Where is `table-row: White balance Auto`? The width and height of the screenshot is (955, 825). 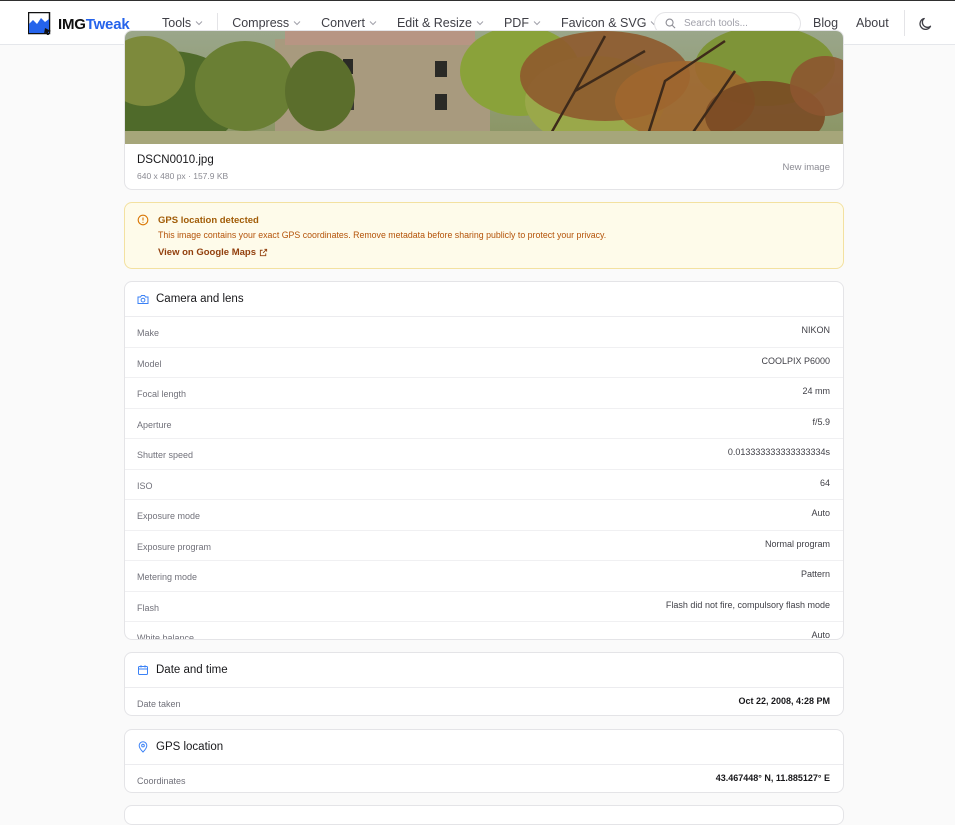
table-row: White balance Auto is located at coordinates (484, 631).